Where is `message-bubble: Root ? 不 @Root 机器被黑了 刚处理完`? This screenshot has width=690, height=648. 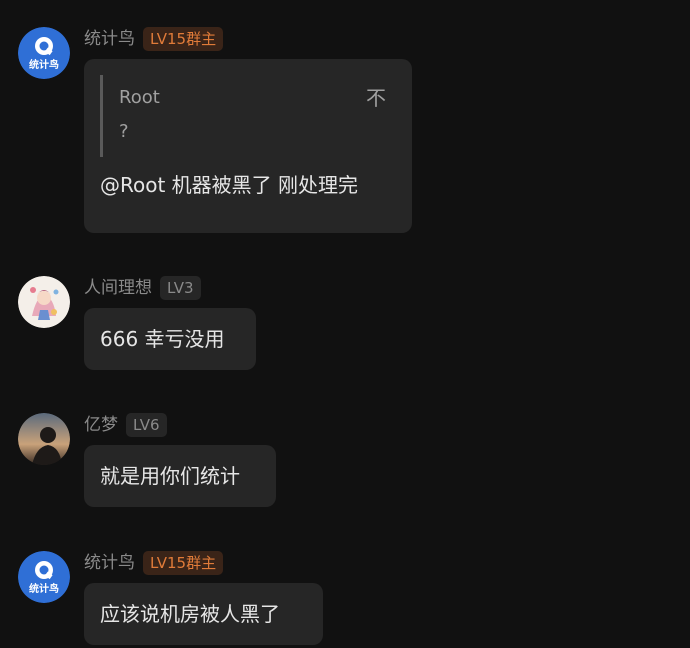 message-bubble: Root ? 不 @Root 机器被黑了 刚处理完 is located at coordinates (248, 146).